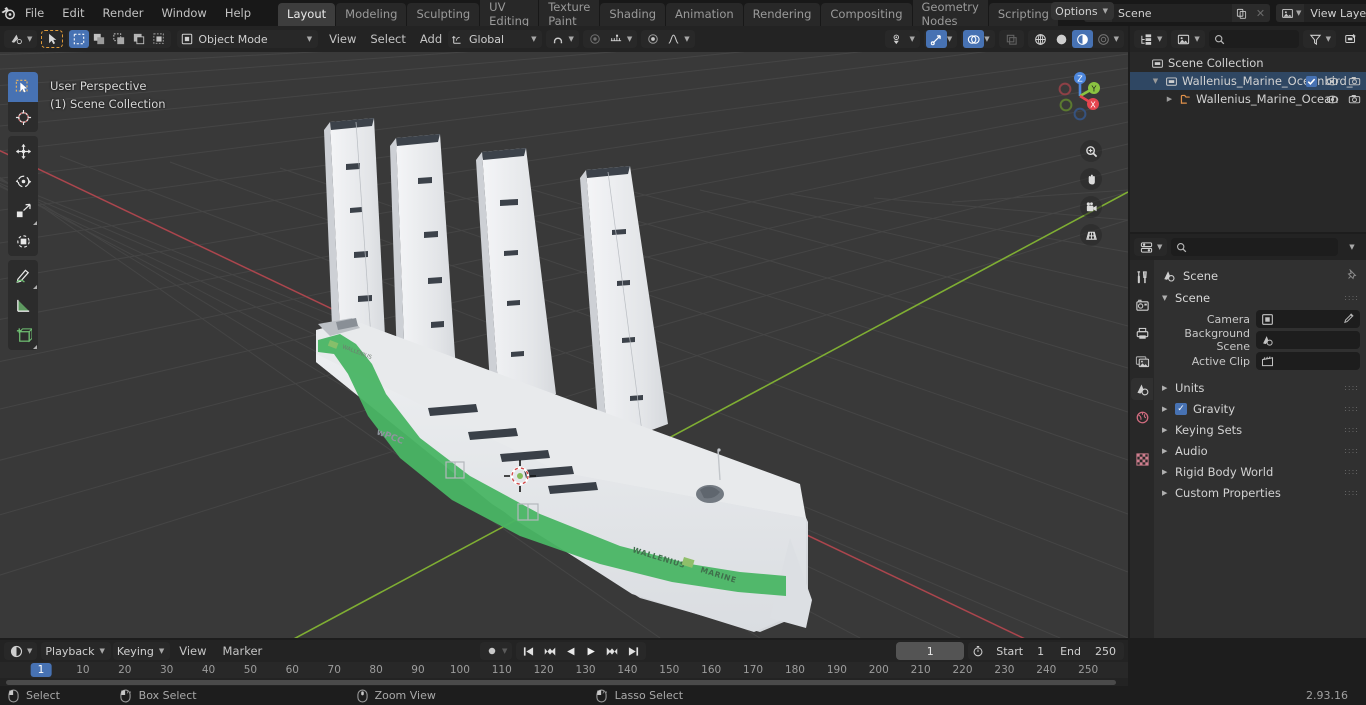  I want to click on outliner-display-mode-selector: ▼, so click(1151, 39).